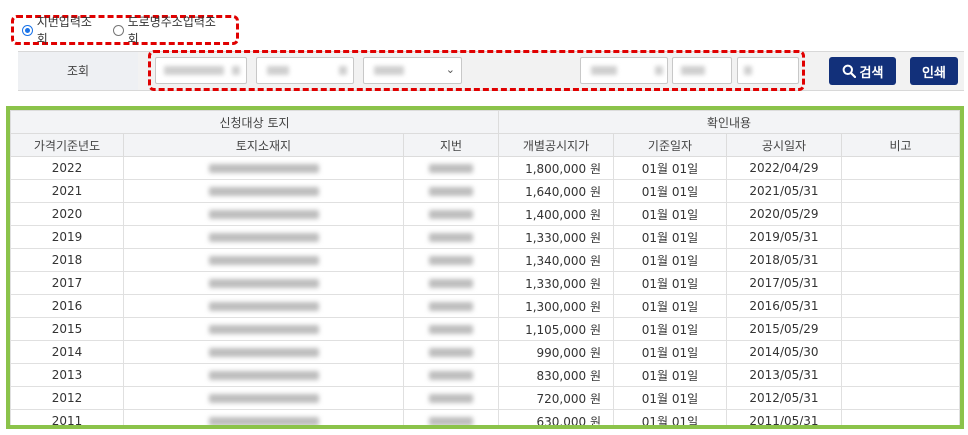 This screenshot has width=968, height=435. What do you see at coordinates (556, 260) in the screenshot?
I see `cell-price: 1,340,000 원` at bounding box center [556, 260].